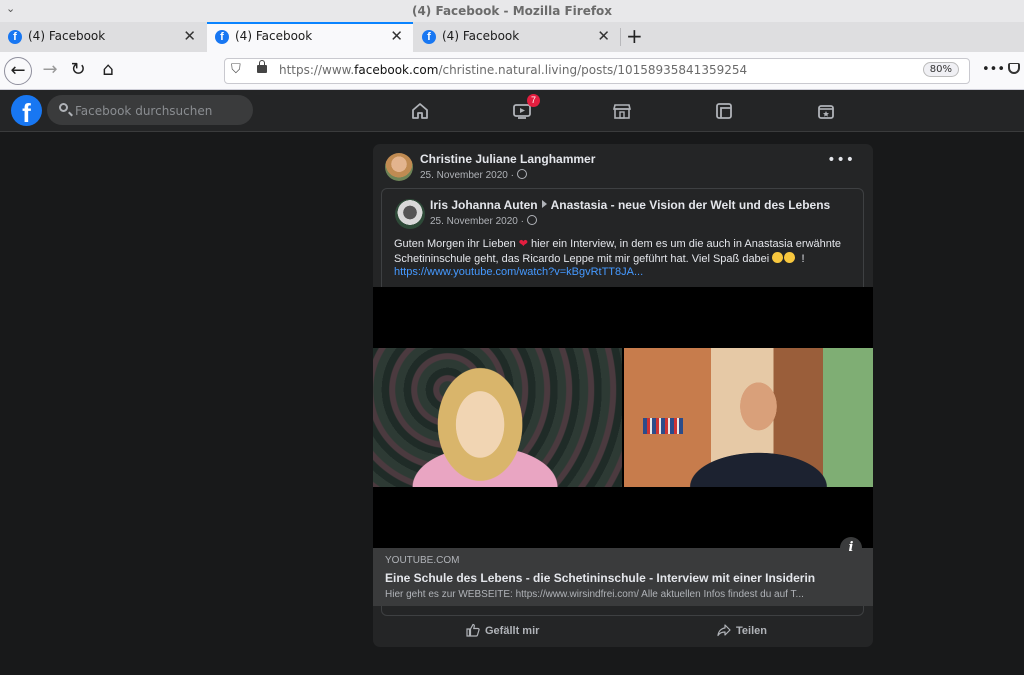 Image resolution: width=1024 pixels, height=675 pixels. I want to click on zoom-level-button: 80%, so click(940, 69).